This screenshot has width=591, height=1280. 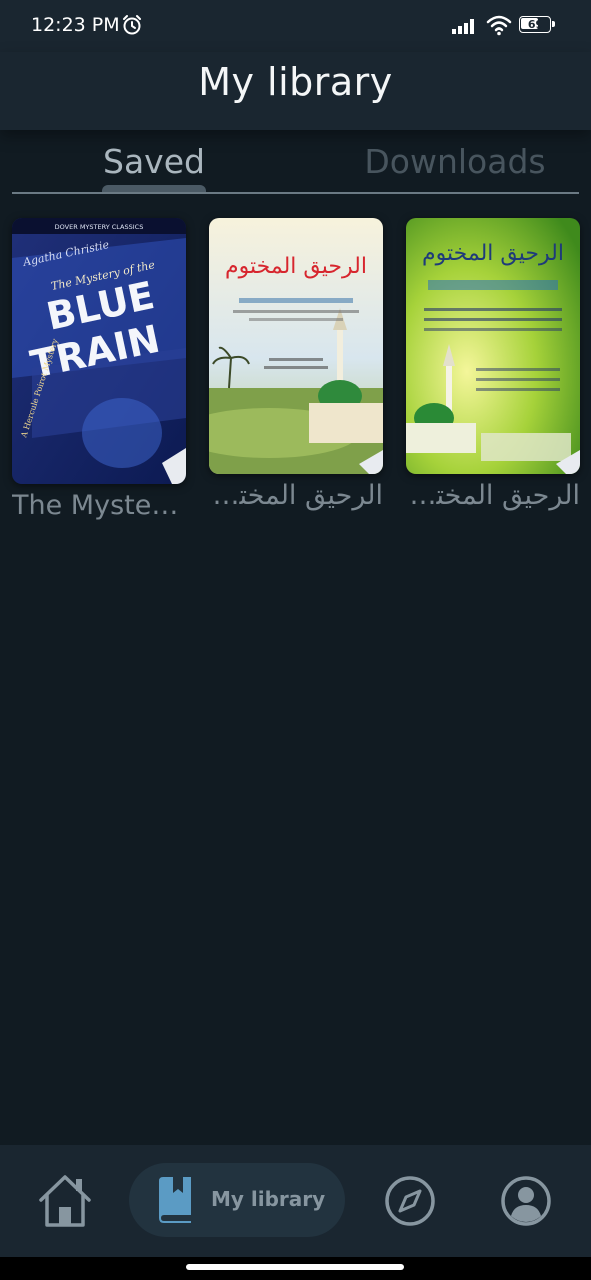 I want to click on alarm-icon, so click(x=132, y=25).